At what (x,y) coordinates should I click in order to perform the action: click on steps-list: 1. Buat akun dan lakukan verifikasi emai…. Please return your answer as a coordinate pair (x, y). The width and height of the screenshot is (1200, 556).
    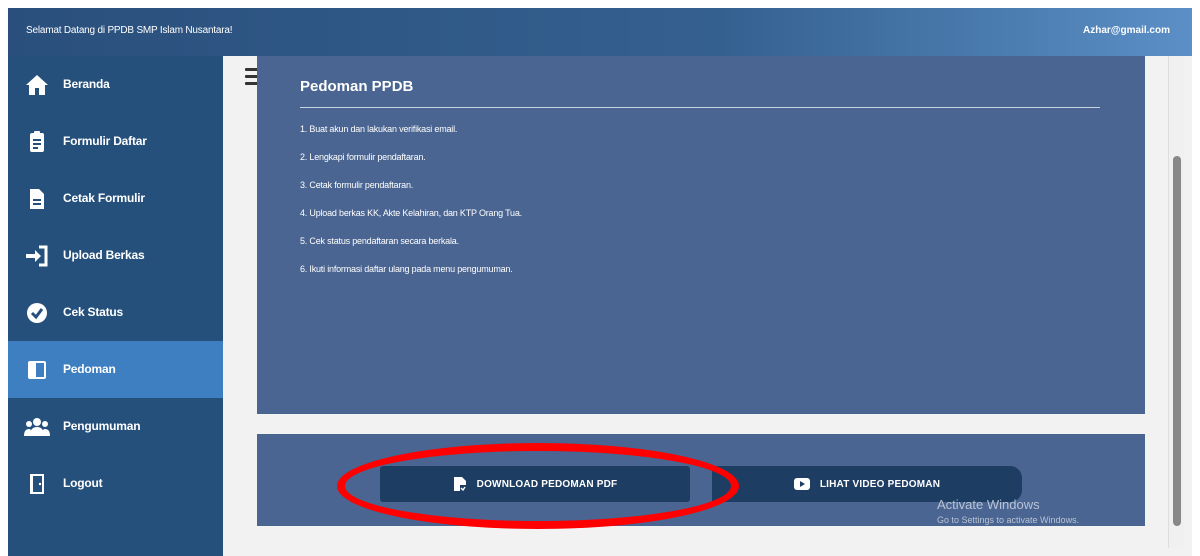
    Looking at the image, I should click on (411, 206).